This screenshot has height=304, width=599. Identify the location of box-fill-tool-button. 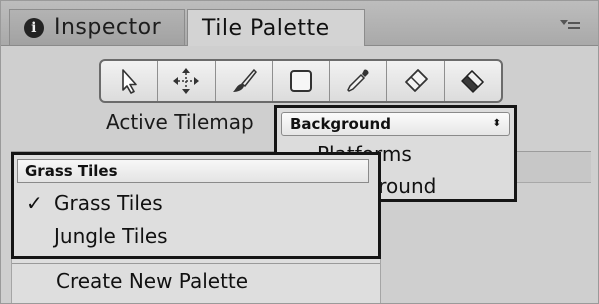
(302, 81).